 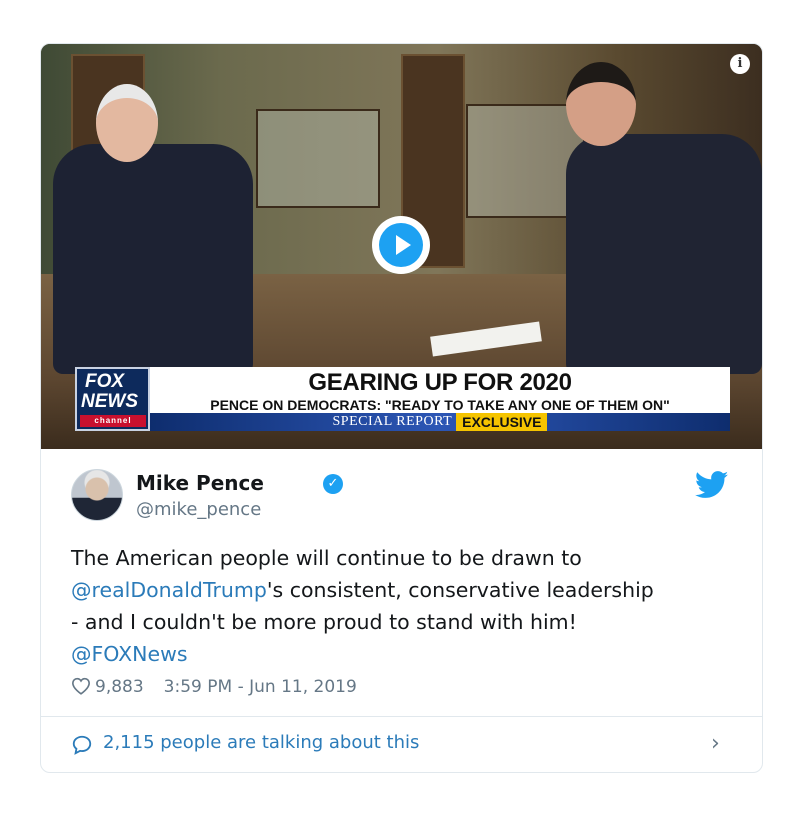 I want to click on tweet-text-line2: 's consistent, conservative leadership, so click(x=460, y=590).